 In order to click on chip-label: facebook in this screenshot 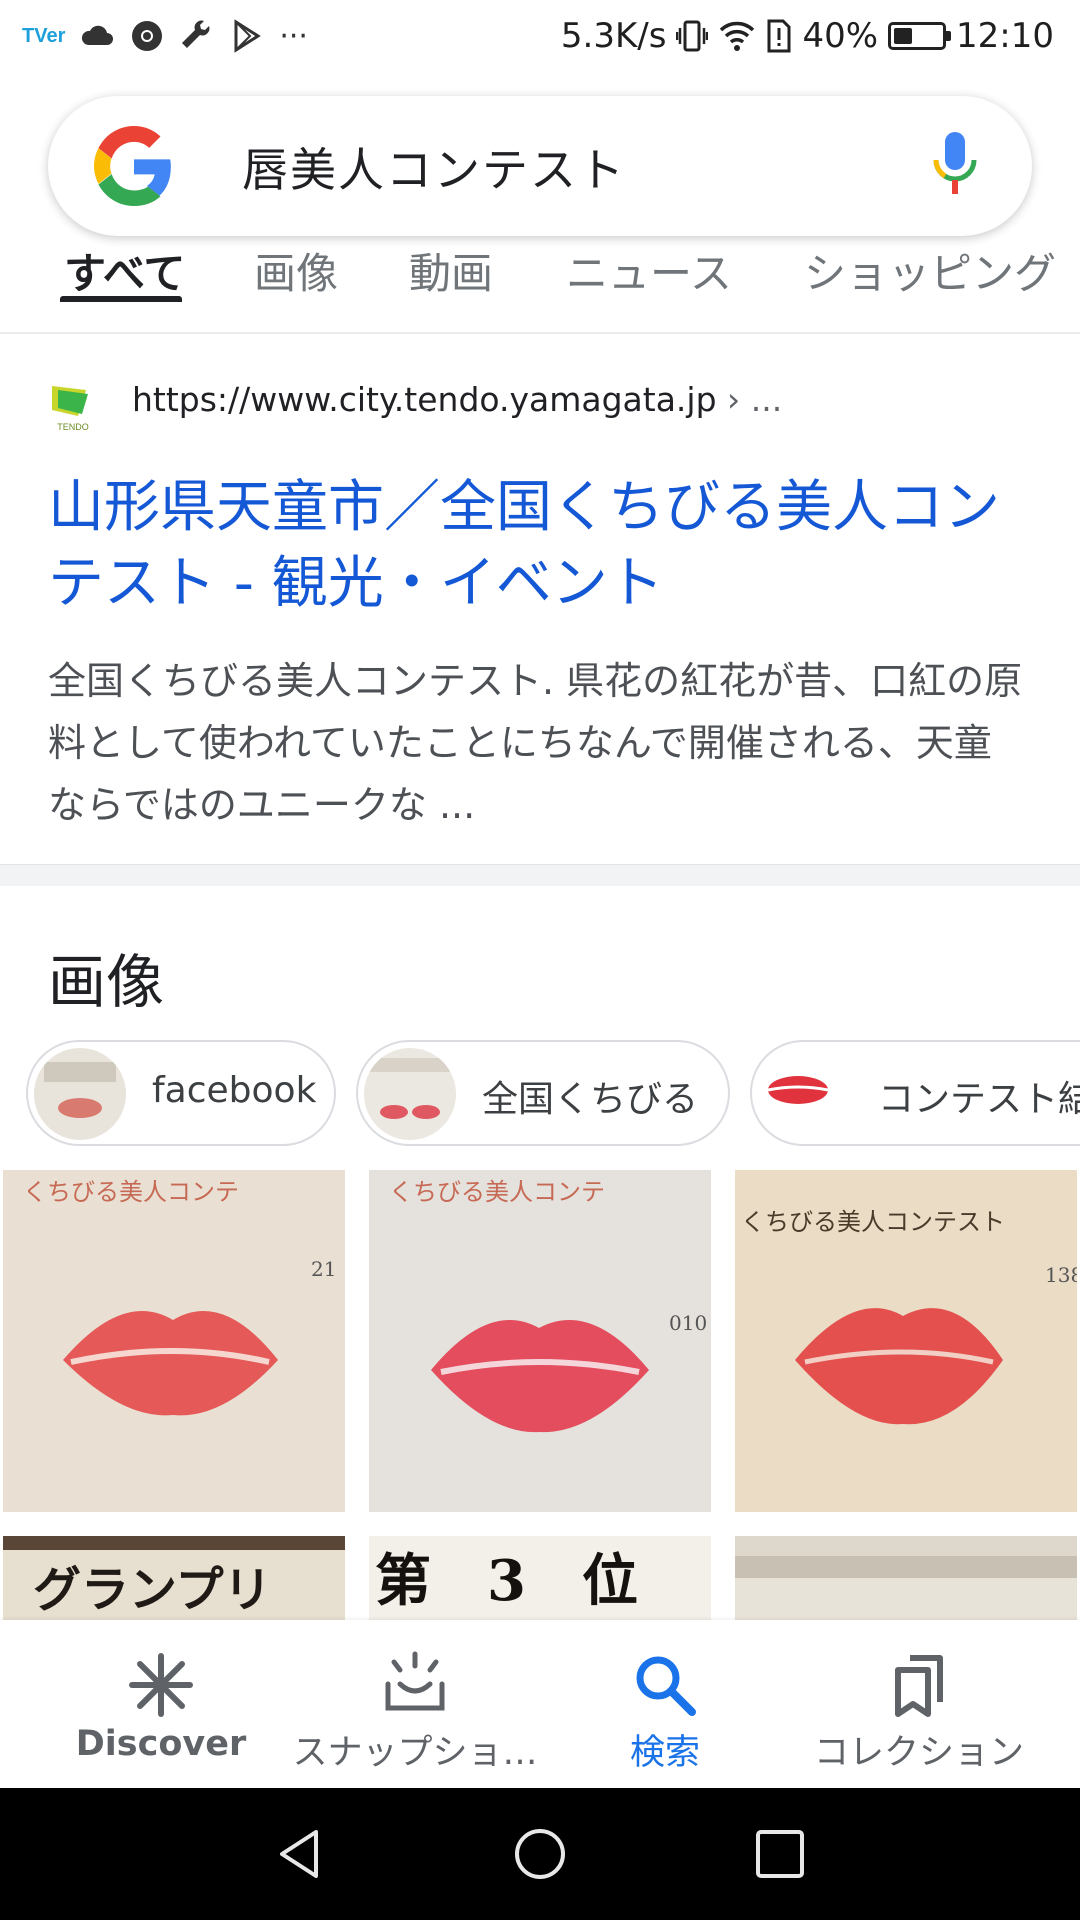, I will do `click(234, 1090)`.